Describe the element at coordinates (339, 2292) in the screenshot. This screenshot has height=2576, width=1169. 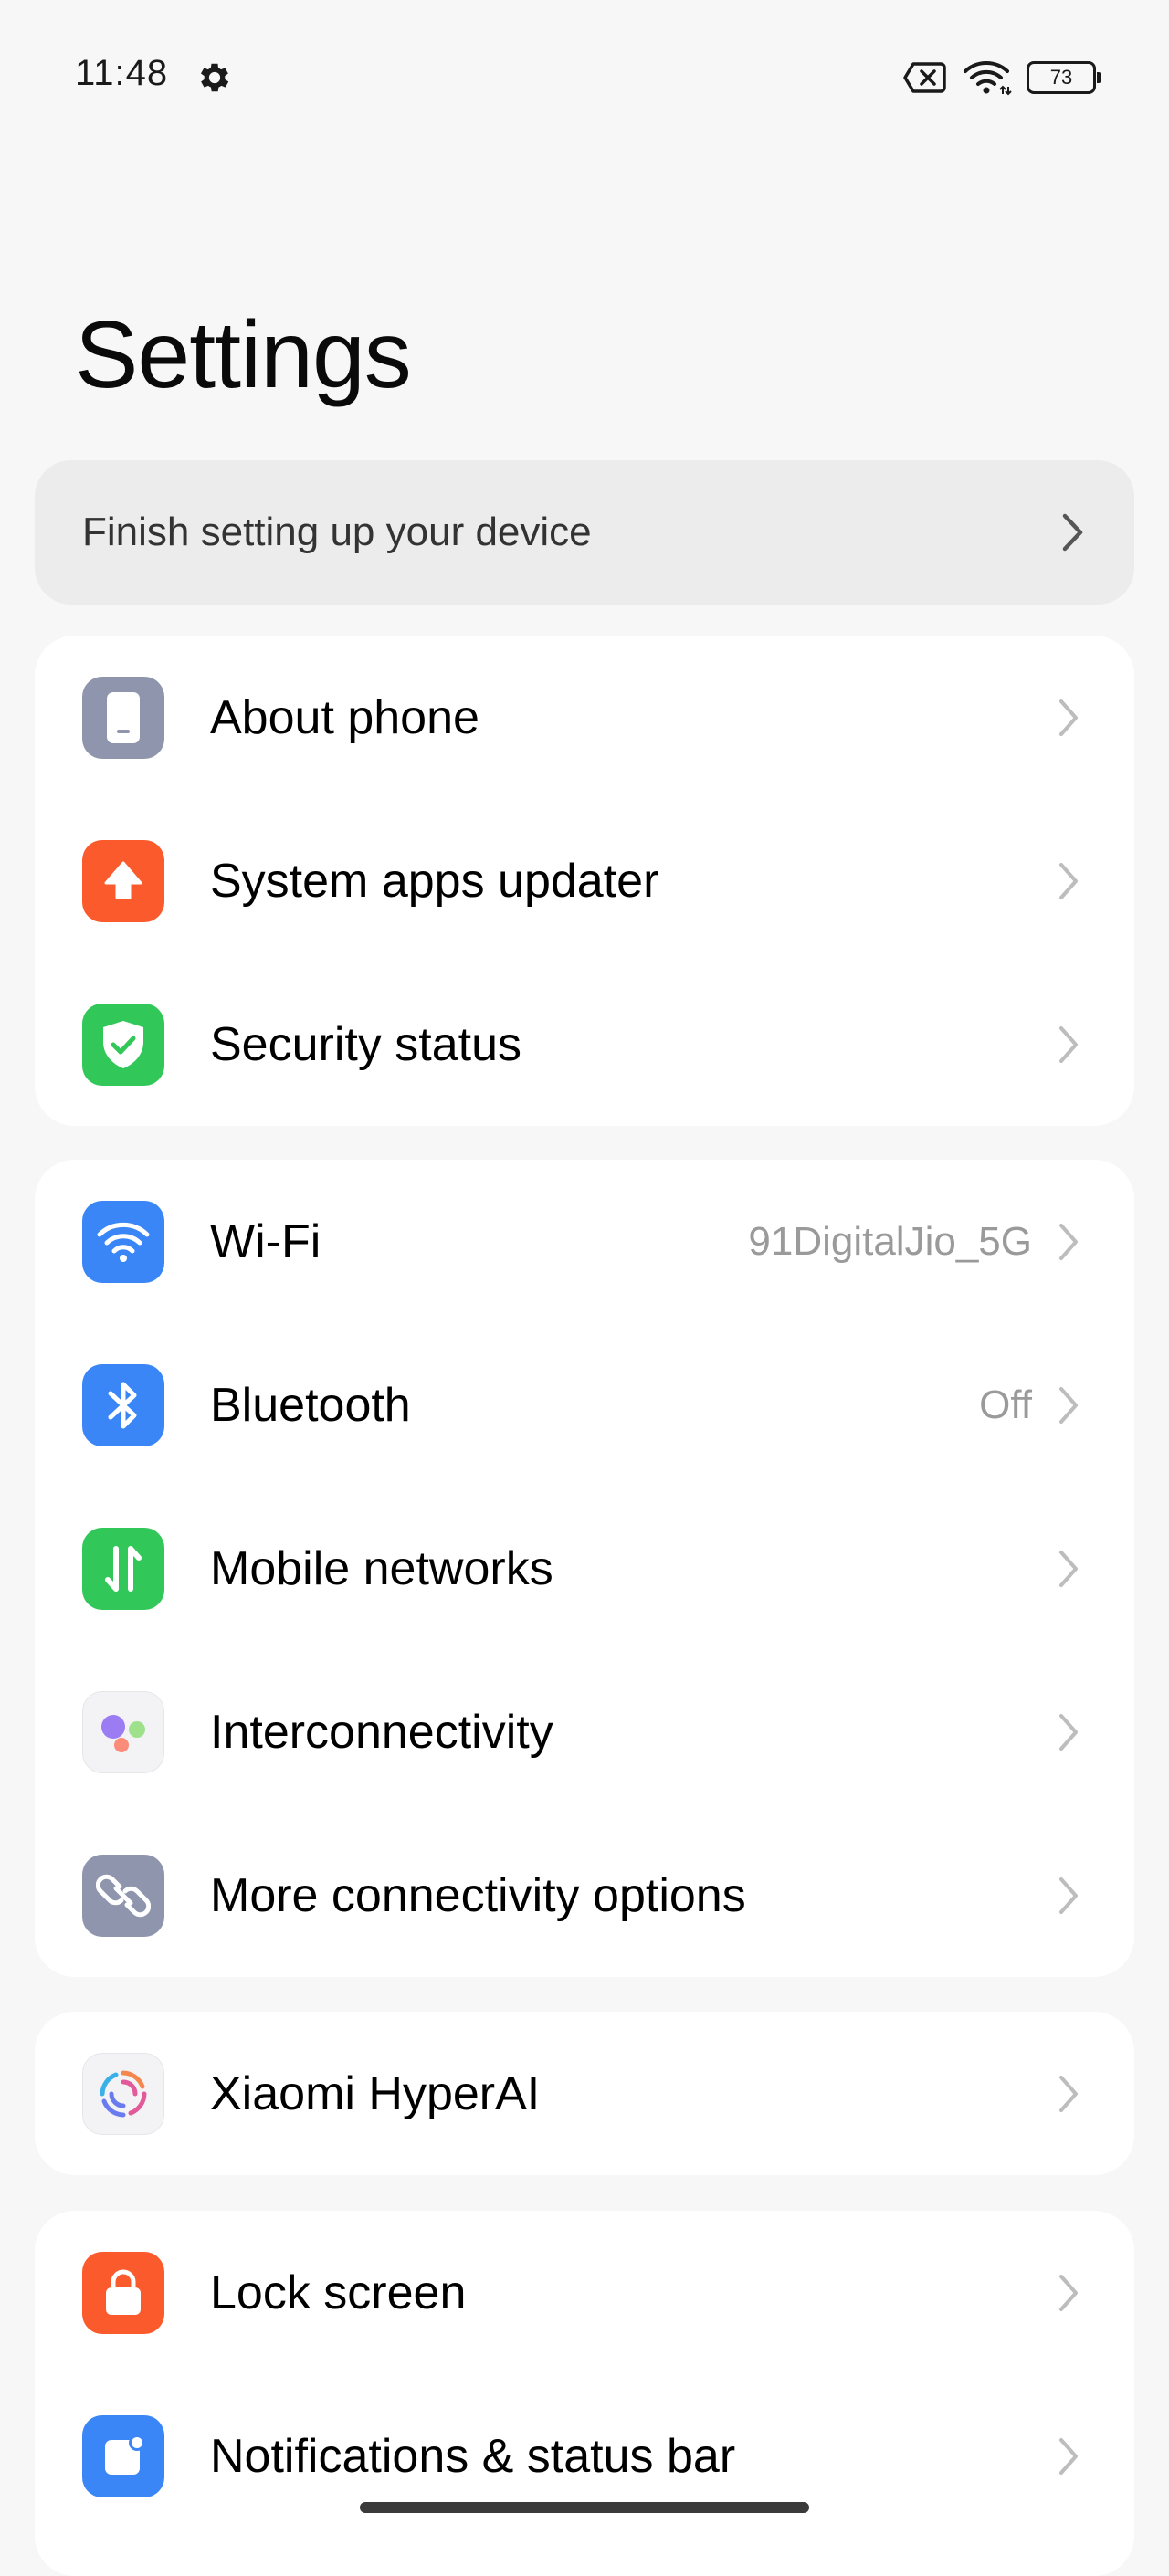
I see `lock-screen-label: Lock screen` at that location.